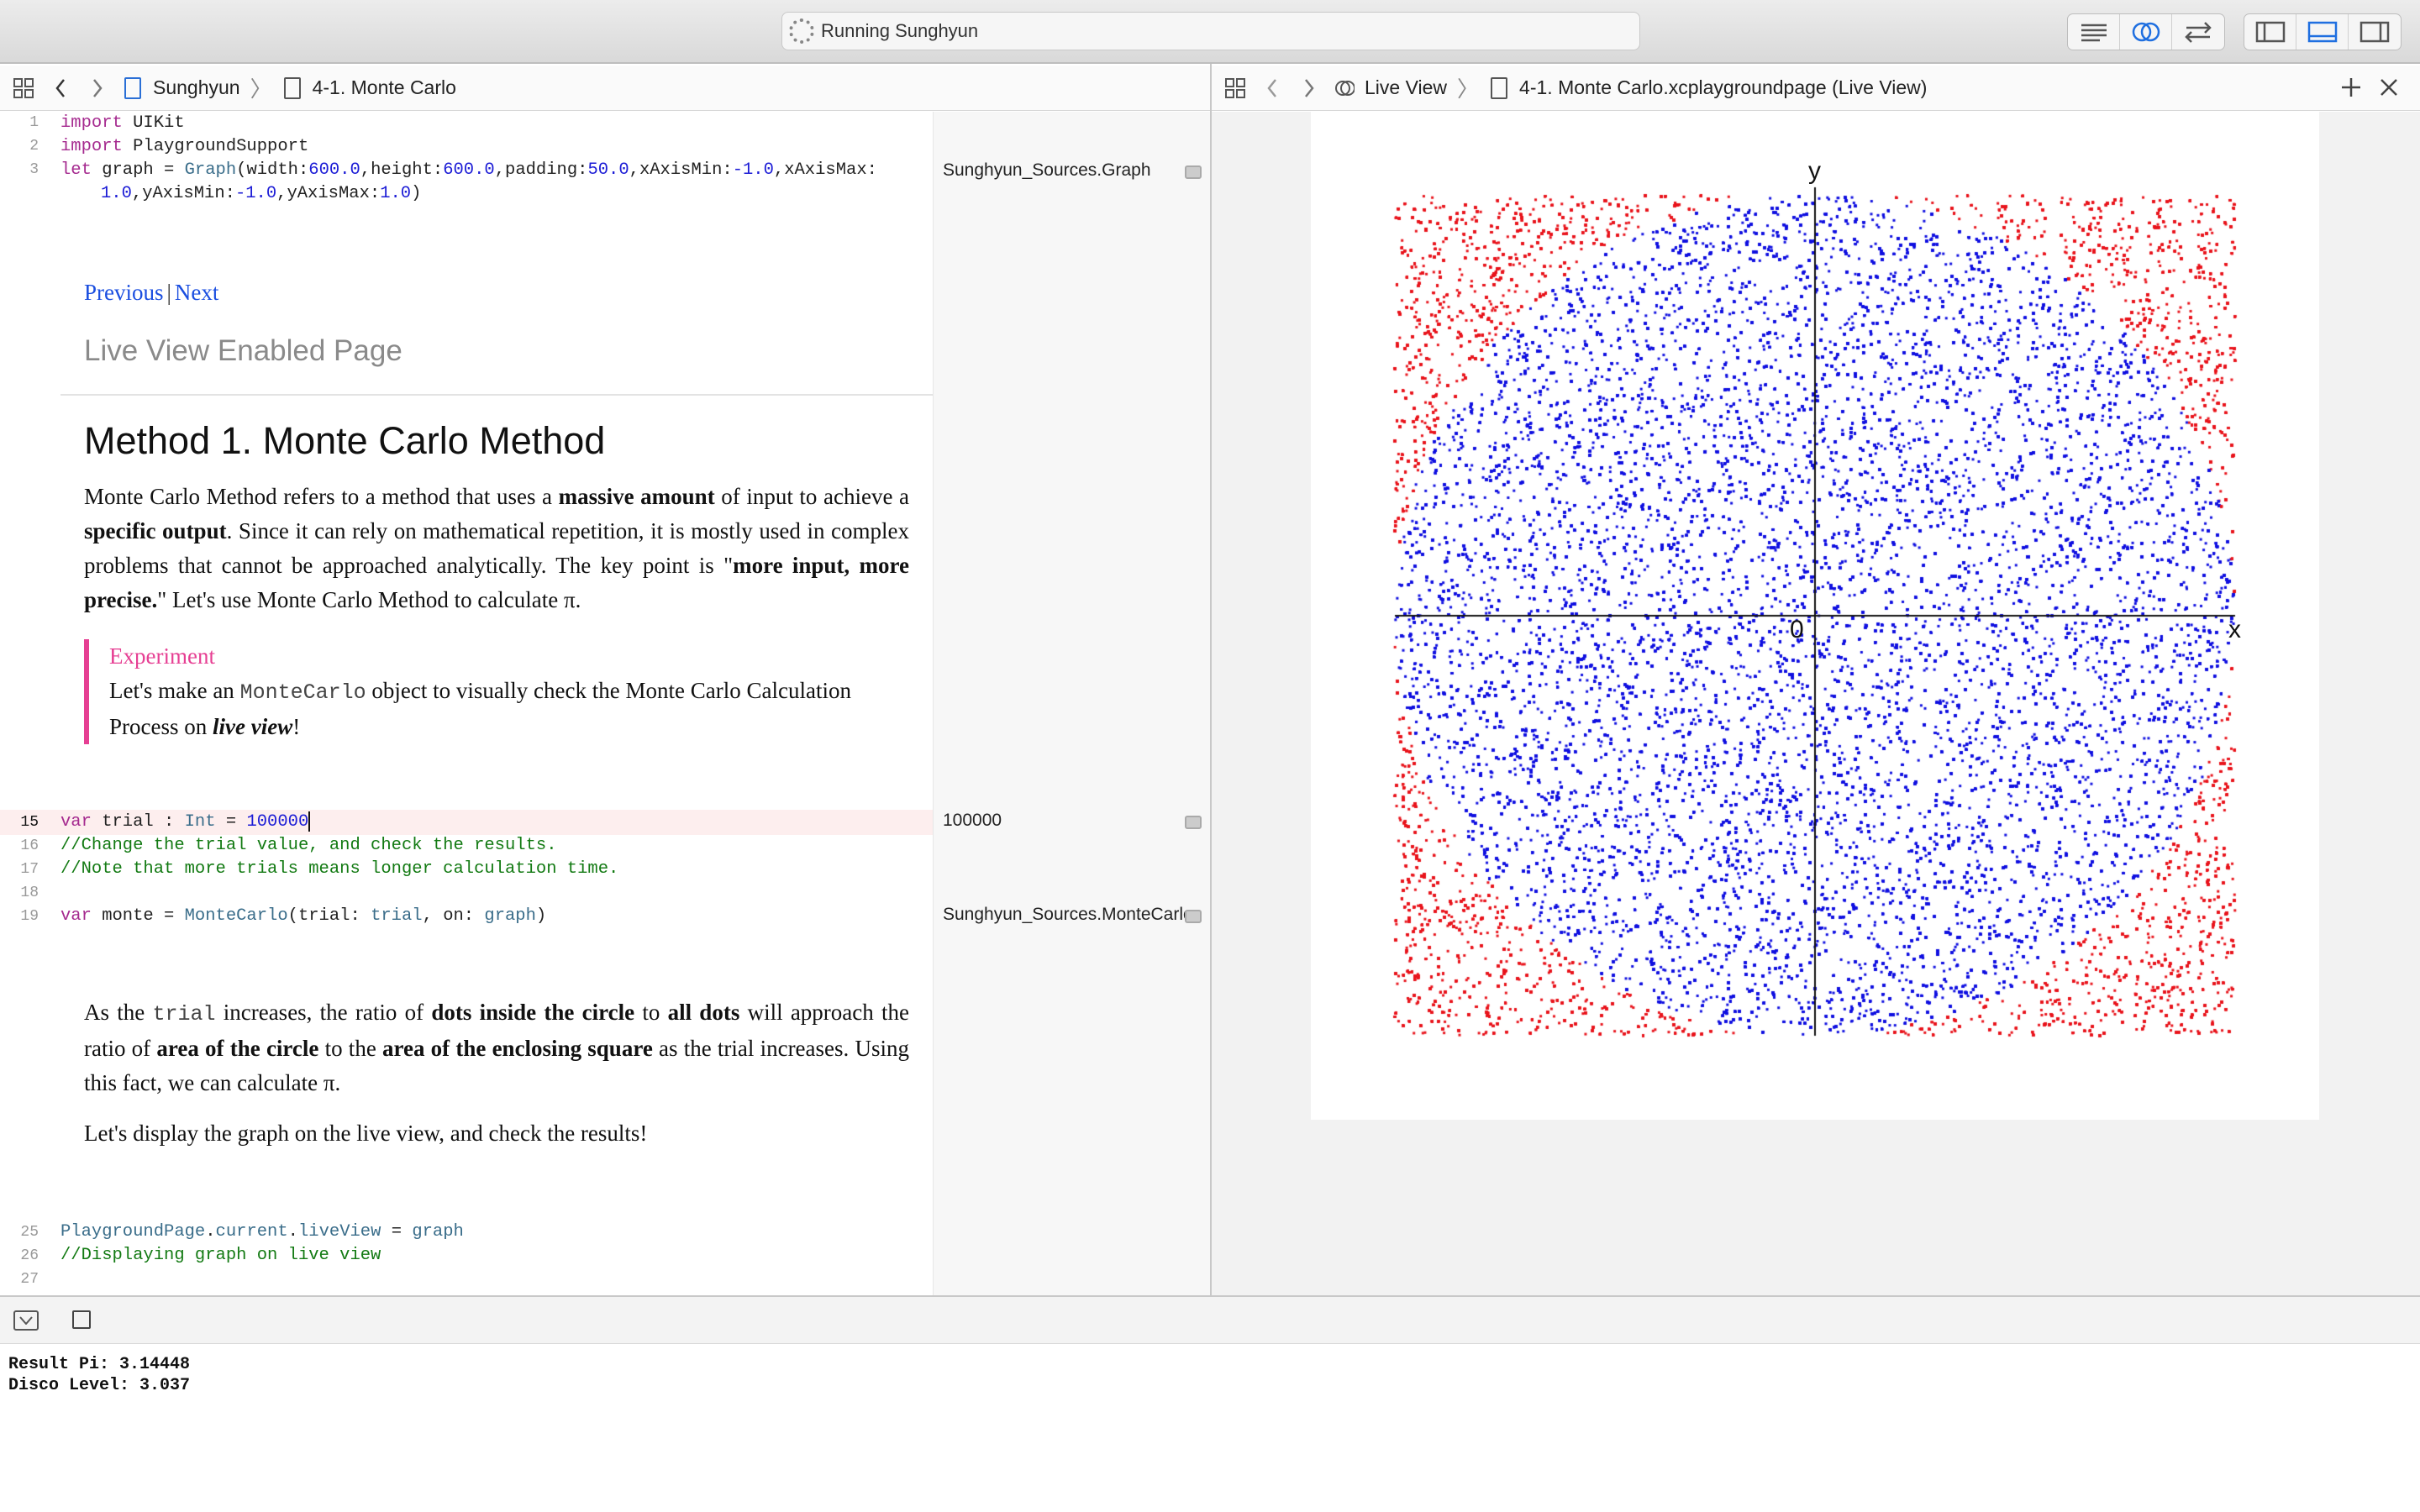 Image resolution: width=2420 pixels, height=1512 pixels. I want to click on previous-link: Previous, so click(124, 292).